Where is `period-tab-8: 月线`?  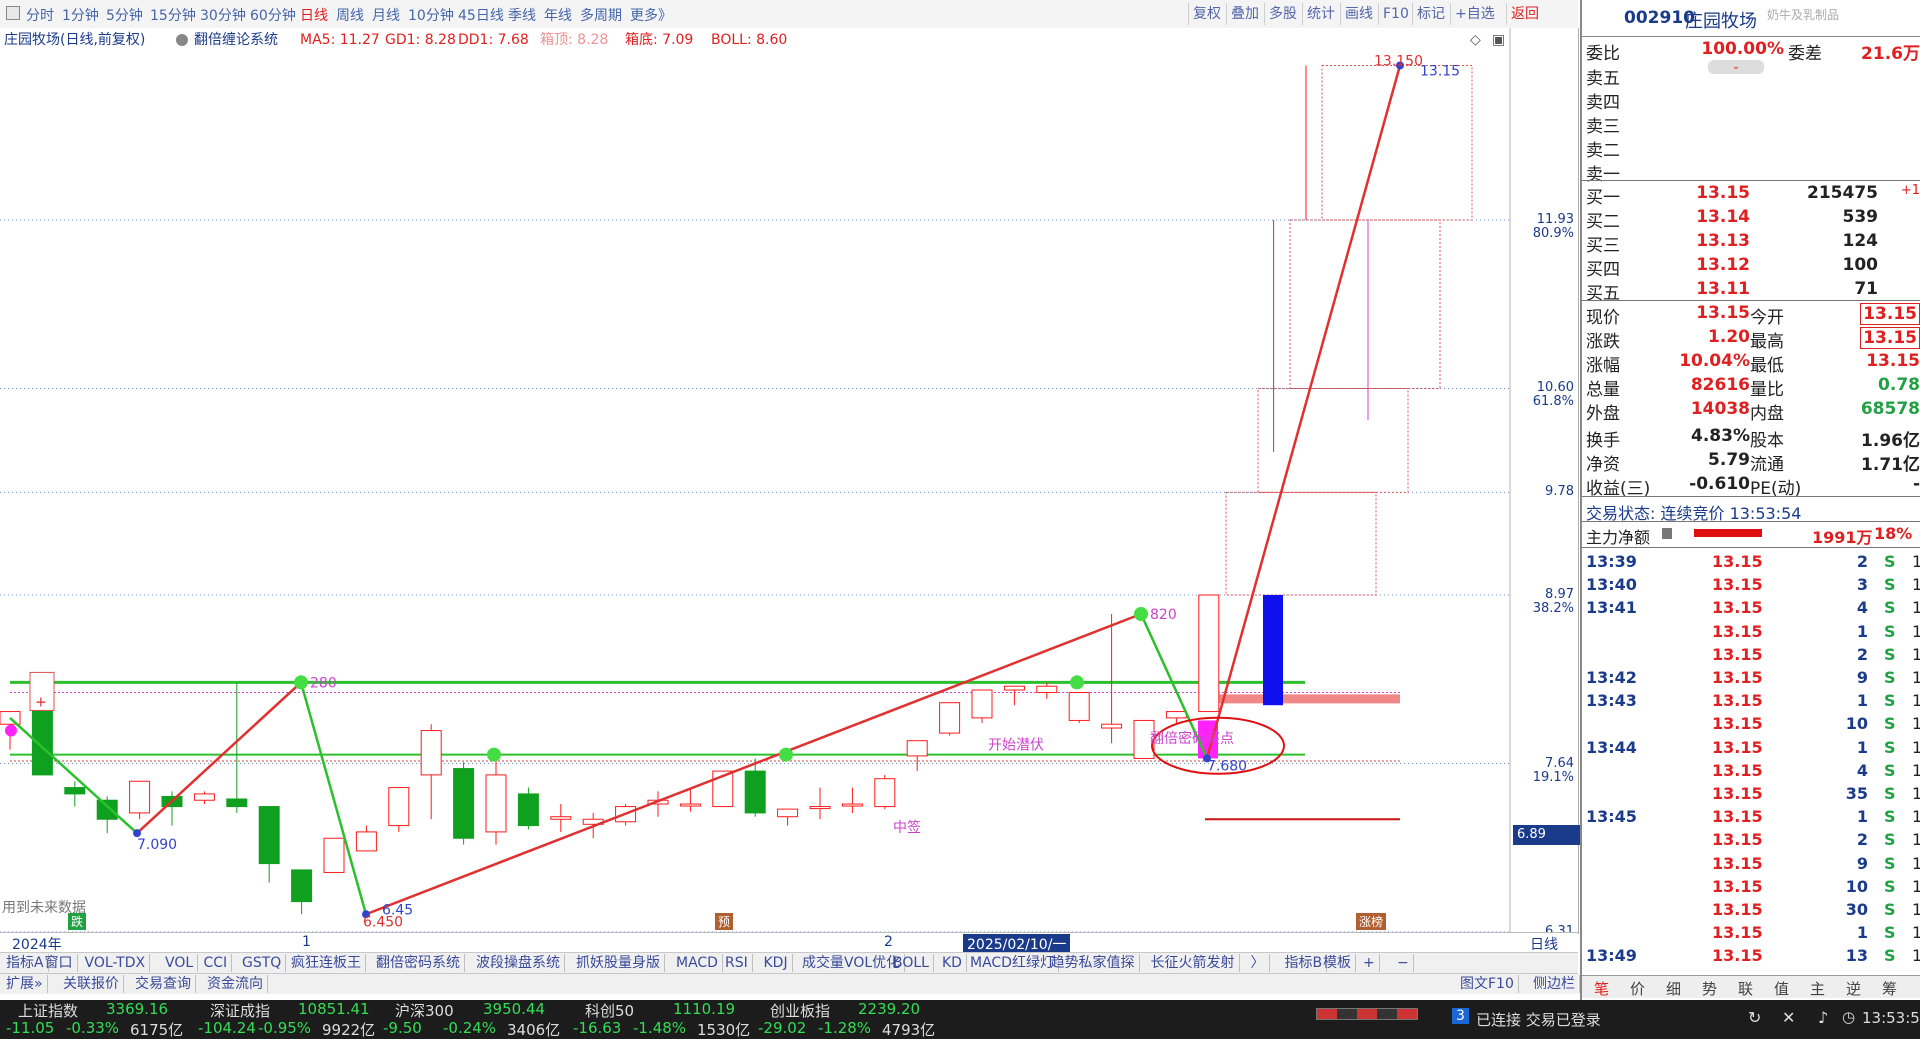 period-tab-8: 月线 is located at coordinates (386, 15).